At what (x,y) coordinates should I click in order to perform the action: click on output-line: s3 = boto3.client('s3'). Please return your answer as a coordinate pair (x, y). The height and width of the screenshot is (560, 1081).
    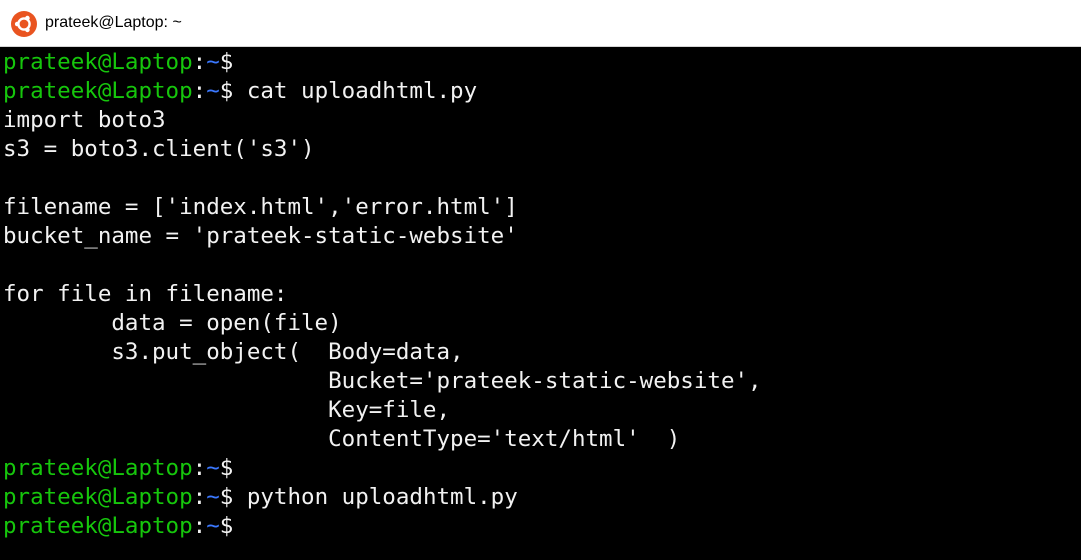
    Looking at the image, I should click on (159, 149).